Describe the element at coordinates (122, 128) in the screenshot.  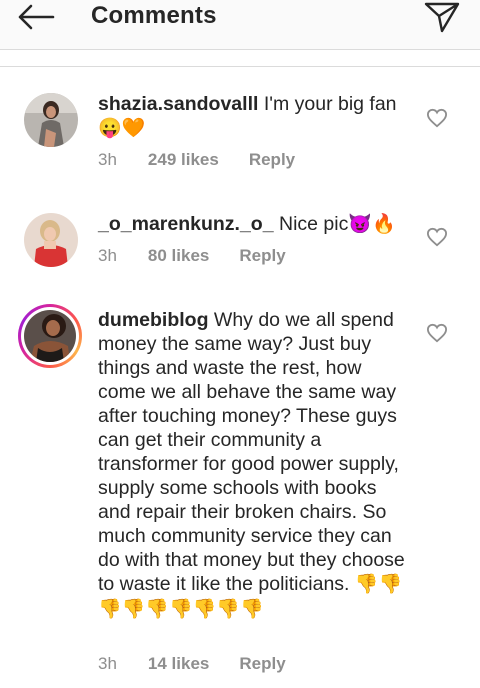
I see `comment-emoji: 😛🧡` at that location.